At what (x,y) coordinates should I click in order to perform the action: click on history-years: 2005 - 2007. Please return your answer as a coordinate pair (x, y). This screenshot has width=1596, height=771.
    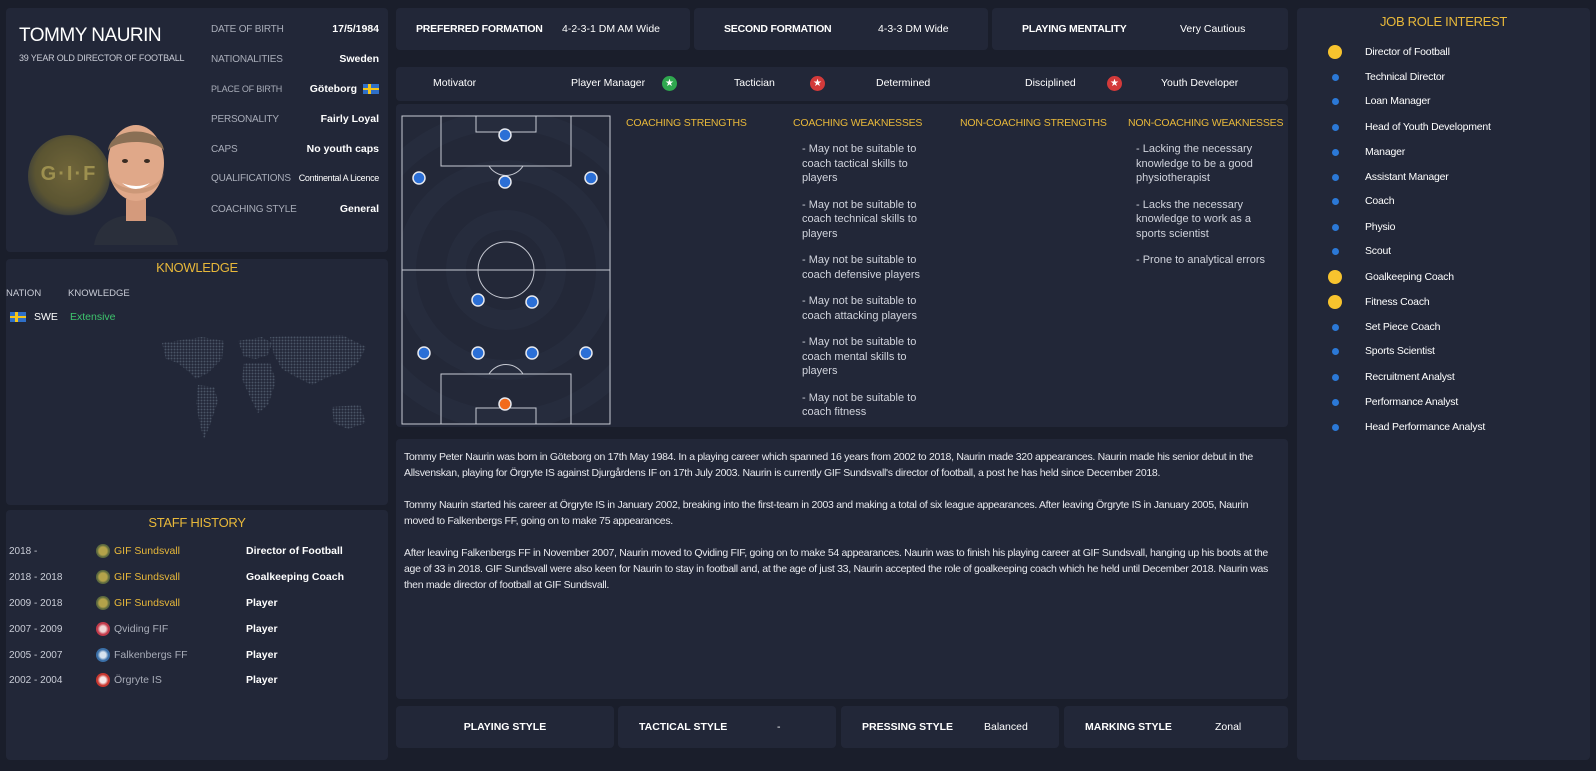
    Looking at the image, I should click on (36, 655).